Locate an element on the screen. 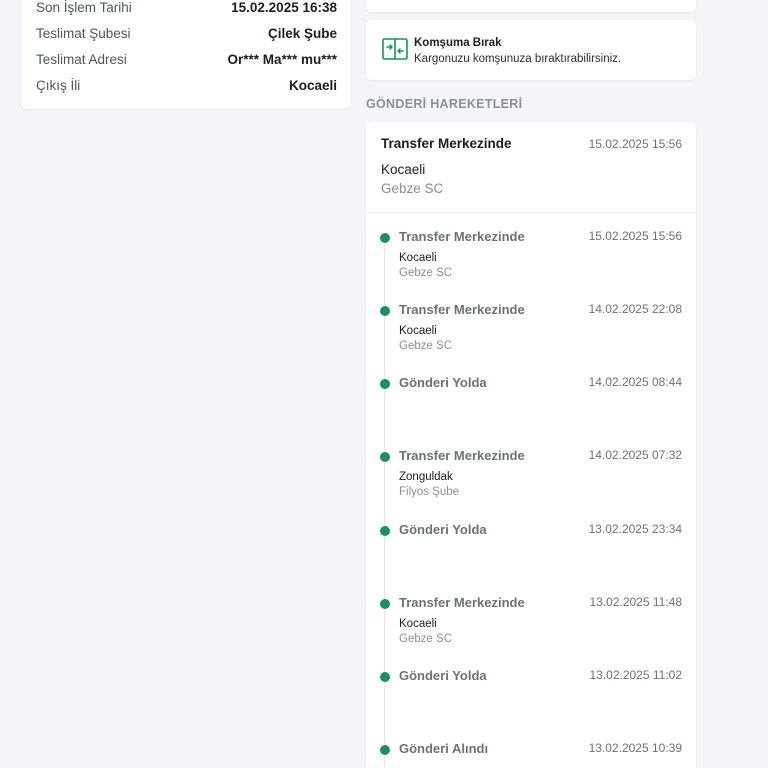  info-value: 15.02.2025 16:38 is located at coordinates (284, 7).